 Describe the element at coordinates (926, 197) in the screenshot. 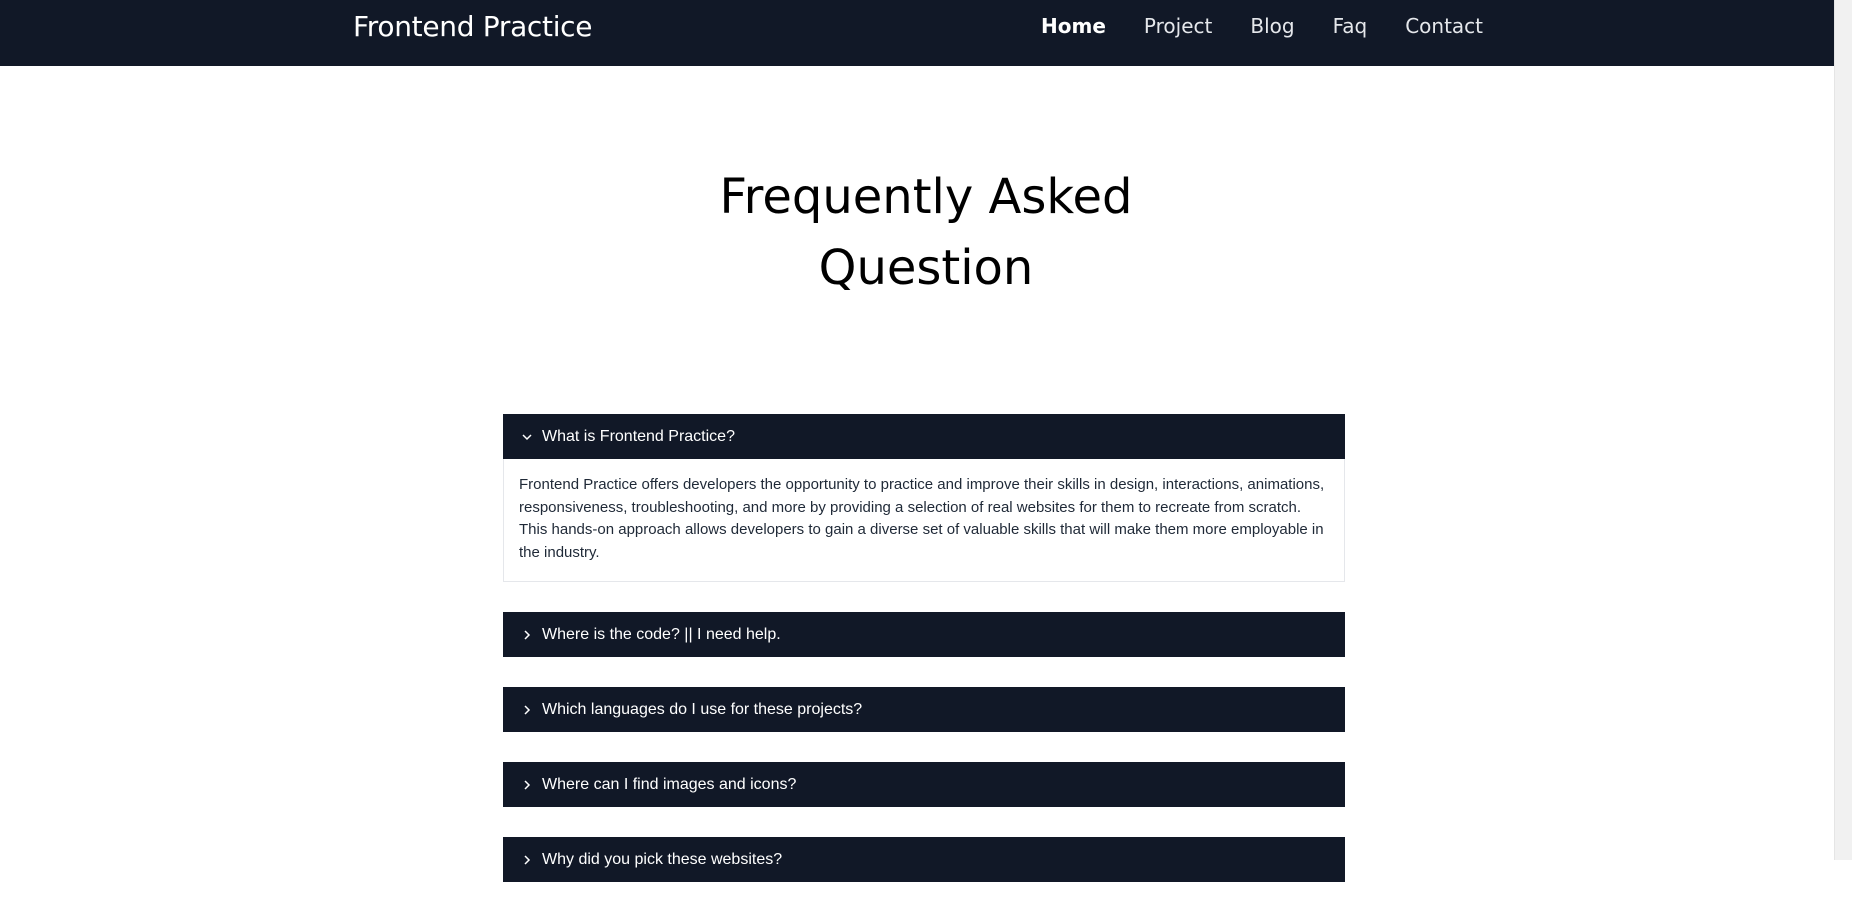

I see `page-title-line-1: Frequently Asked` at that location.